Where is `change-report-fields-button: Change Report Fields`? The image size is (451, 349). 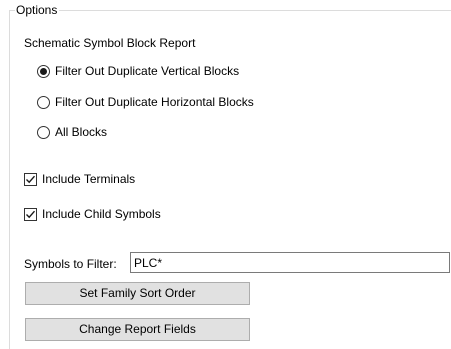
change-report-fields-button: Change Report Fields is located at coordinates (137, 329).